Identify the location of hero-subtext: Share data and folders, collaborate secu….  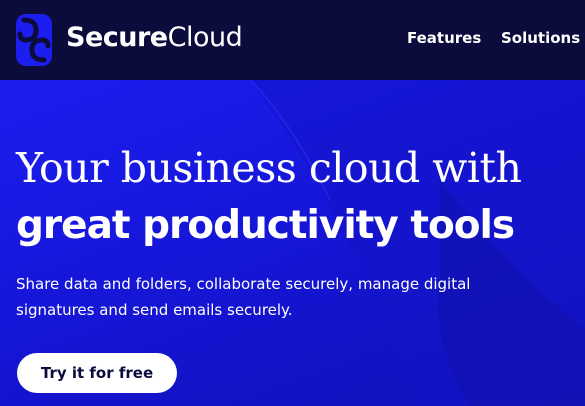
(243, 297).